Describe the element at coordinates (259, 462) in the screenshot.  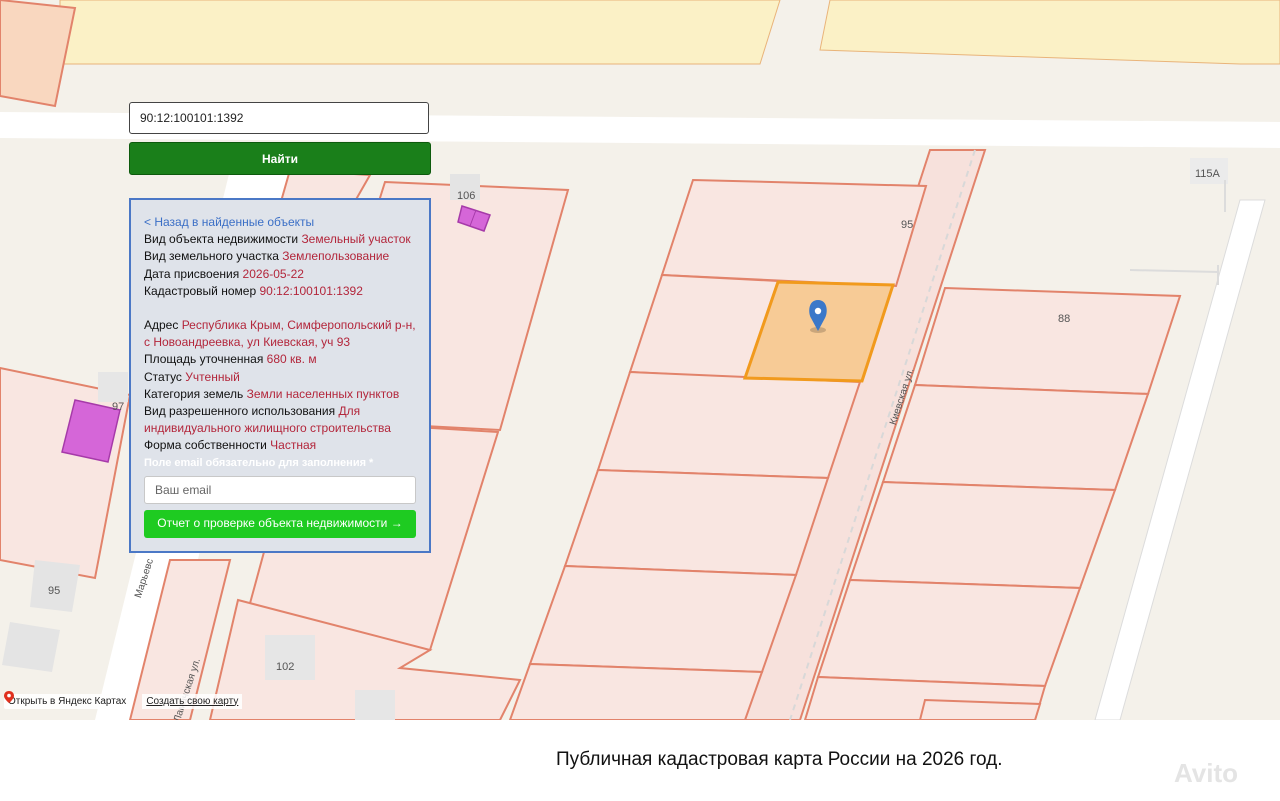
I see `email-required-note: Поле email обязательно для заполнения *` at that location.